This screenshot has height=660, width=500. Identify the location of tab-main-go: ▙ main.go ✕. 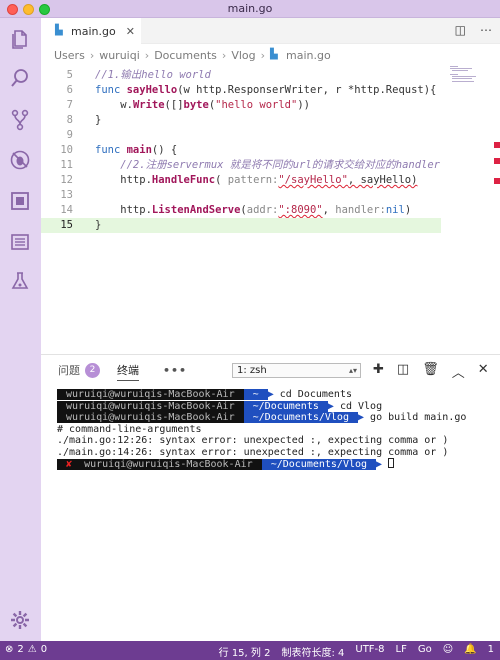
(91, 31).